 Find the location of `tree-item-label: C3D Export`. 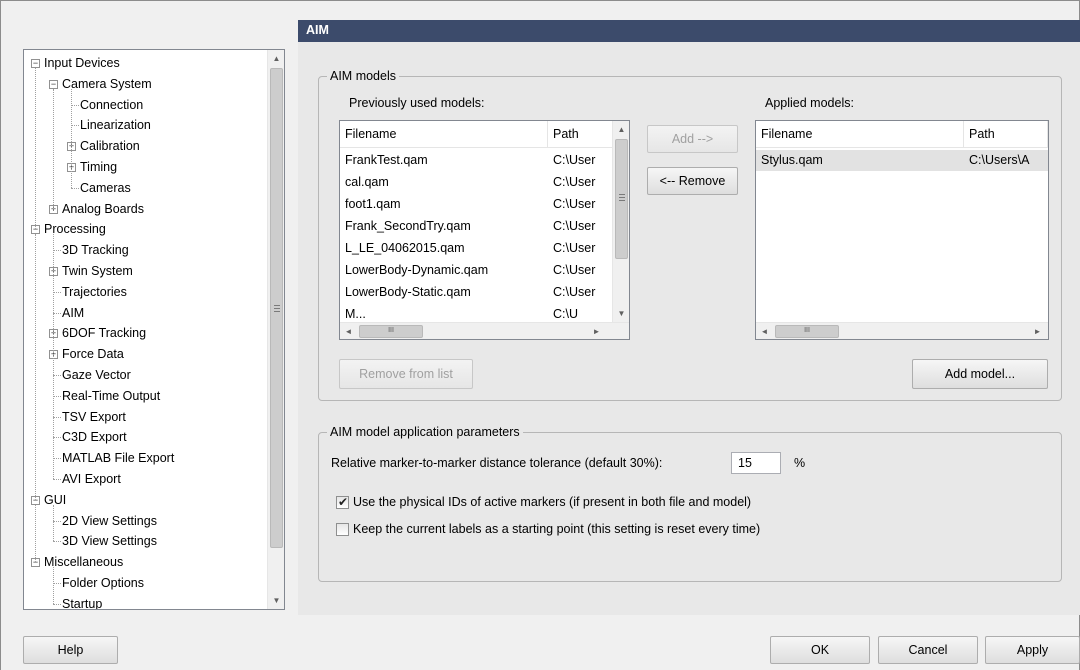

tree-item-label: C3D Export is located at coordinates (94, 437).